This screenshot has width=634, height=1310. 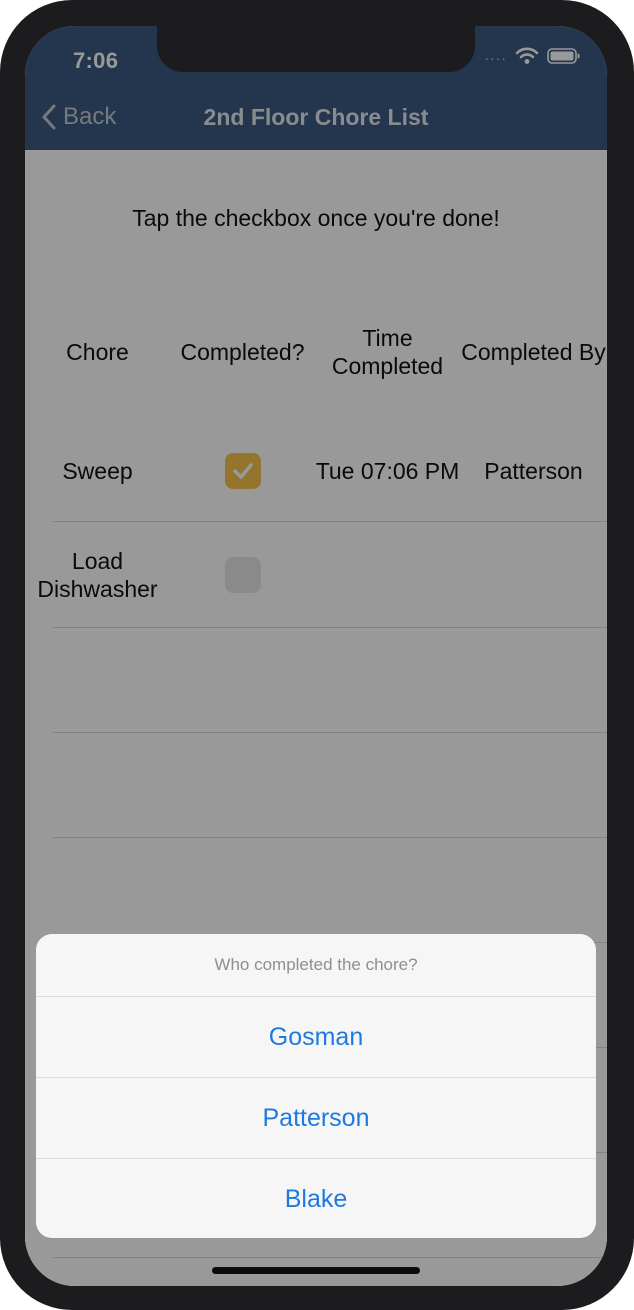 What do you see at coordinates (316, 1270) in the screenshot?
I see `home-indicator` at bounding box center [316, 1270].